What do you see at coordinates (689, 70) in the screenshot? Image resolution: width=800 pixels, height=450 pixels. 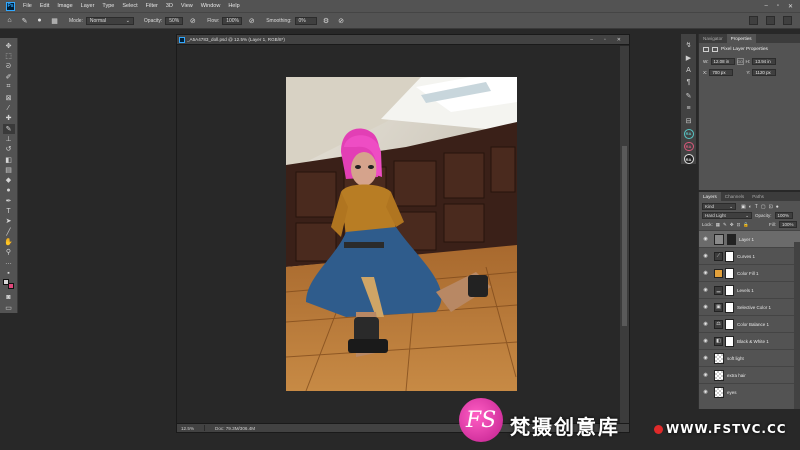 I see `character-icon: A` at bounding box center [689, 70].